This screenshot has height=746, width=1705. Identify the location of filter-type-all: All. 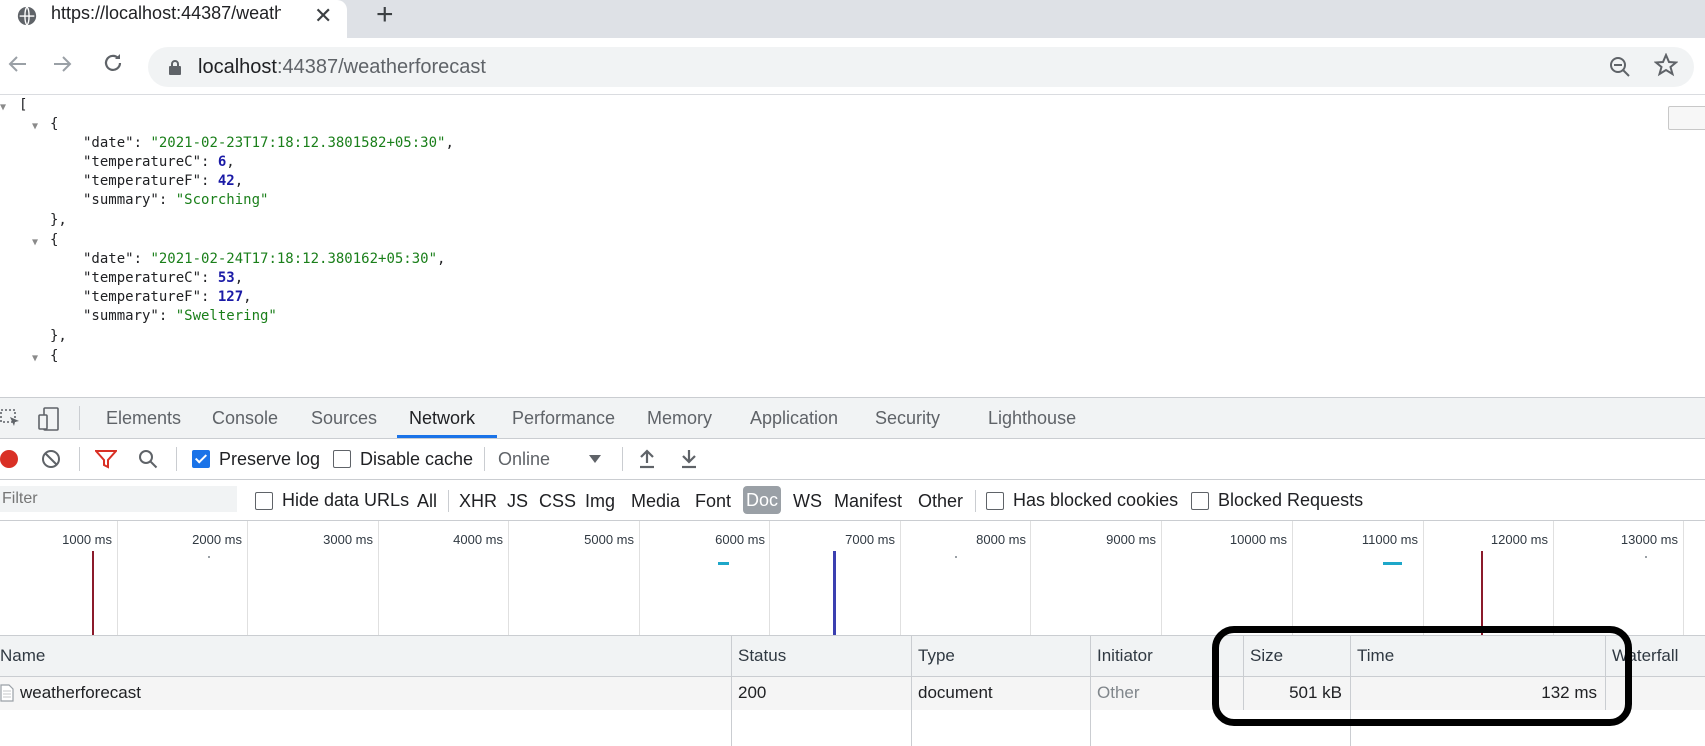
(427, 501).